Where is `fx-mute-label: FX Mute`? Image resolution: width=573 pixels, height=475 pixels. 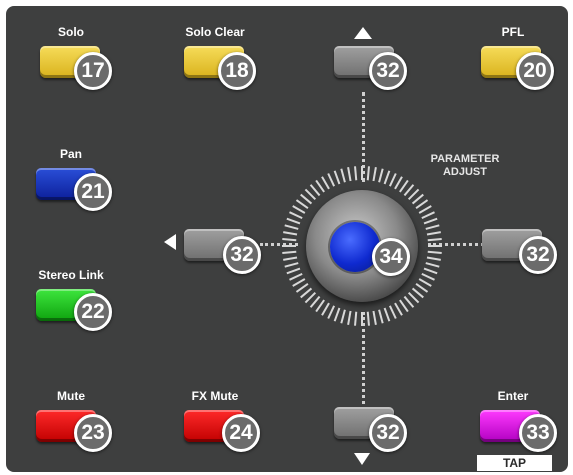
fx-mute-label: FX Mute is located at coordinates (215, 396).